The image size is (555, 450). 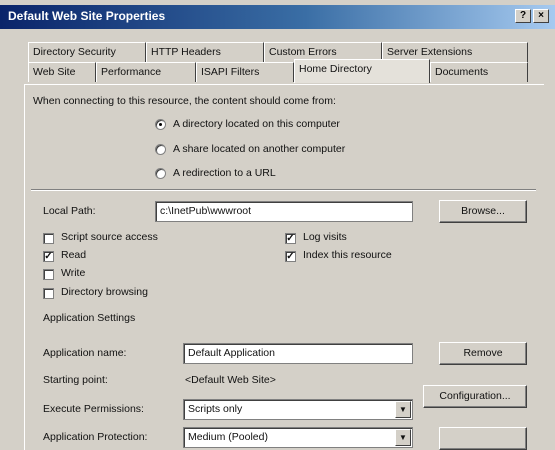 What do you see at coordinates (48, 274) in the screenshot?
I see `write-checkbox` at bounding box center [48, 274].